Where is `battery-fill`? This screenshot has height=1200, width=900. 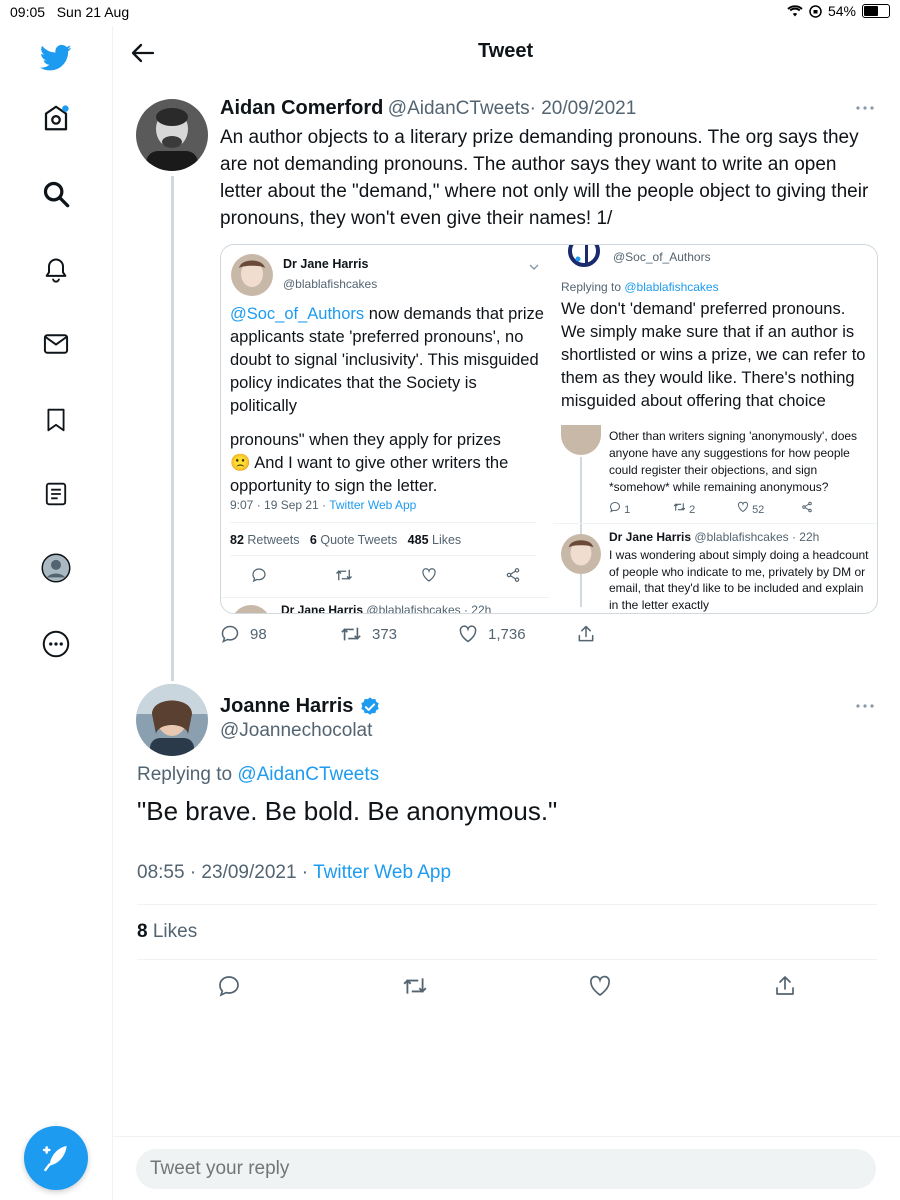
battery-fill is located at coordinates (871, 11).